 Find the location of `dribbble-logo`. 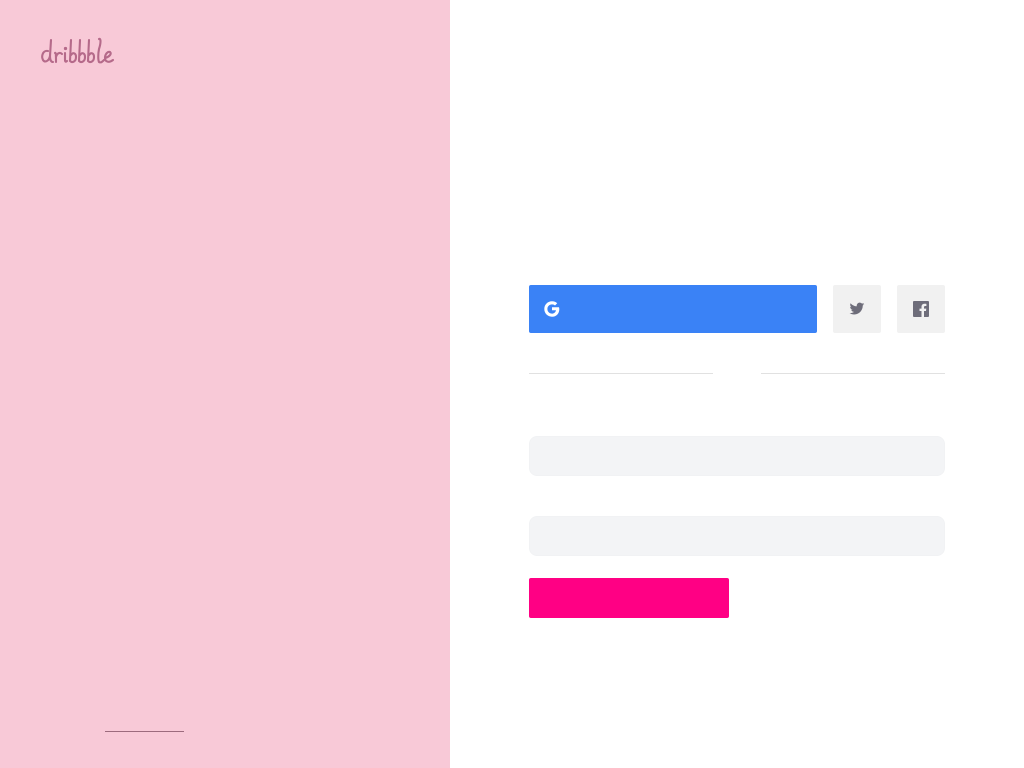

dribbble-logo is located at coordinates (86, 51).